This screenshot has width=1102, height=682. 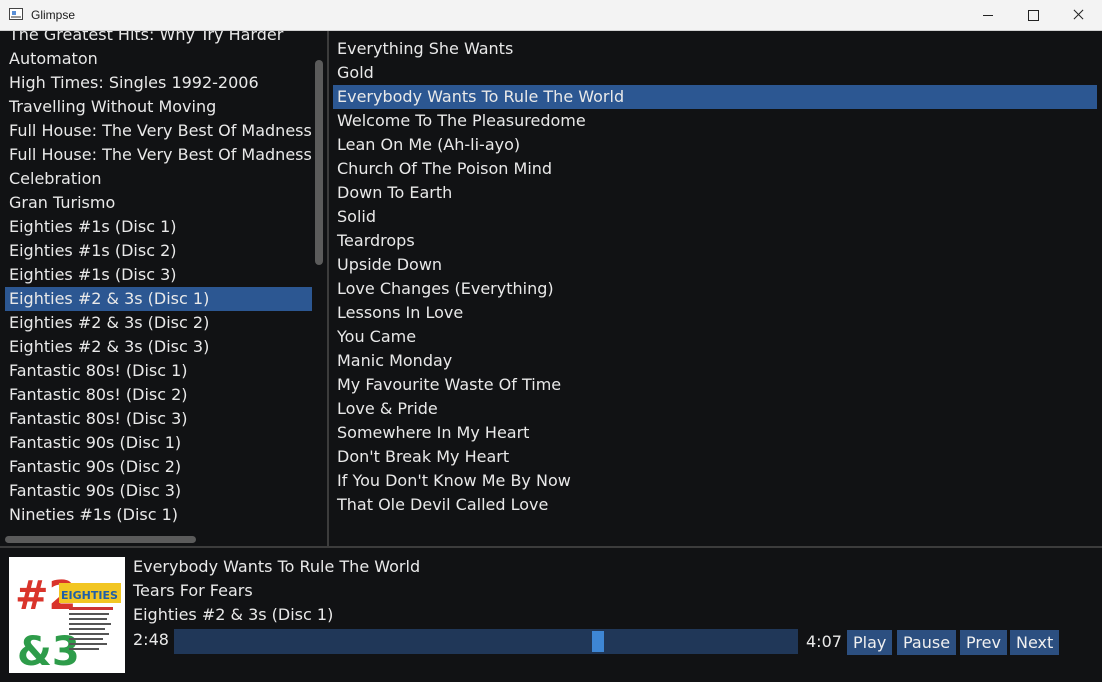 What do you see at coordinates (53, 15) in the screenshot?
I see `window-title: Glimpse` at bounding box center [53, 15].